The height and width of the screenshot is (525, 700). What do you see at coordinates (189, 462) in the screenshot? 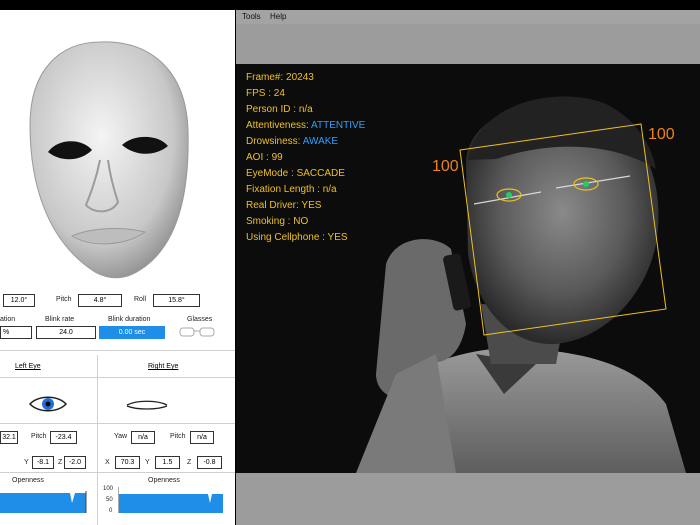
I see `right-eye-z-label: Z` at bounding box center [189, 462].